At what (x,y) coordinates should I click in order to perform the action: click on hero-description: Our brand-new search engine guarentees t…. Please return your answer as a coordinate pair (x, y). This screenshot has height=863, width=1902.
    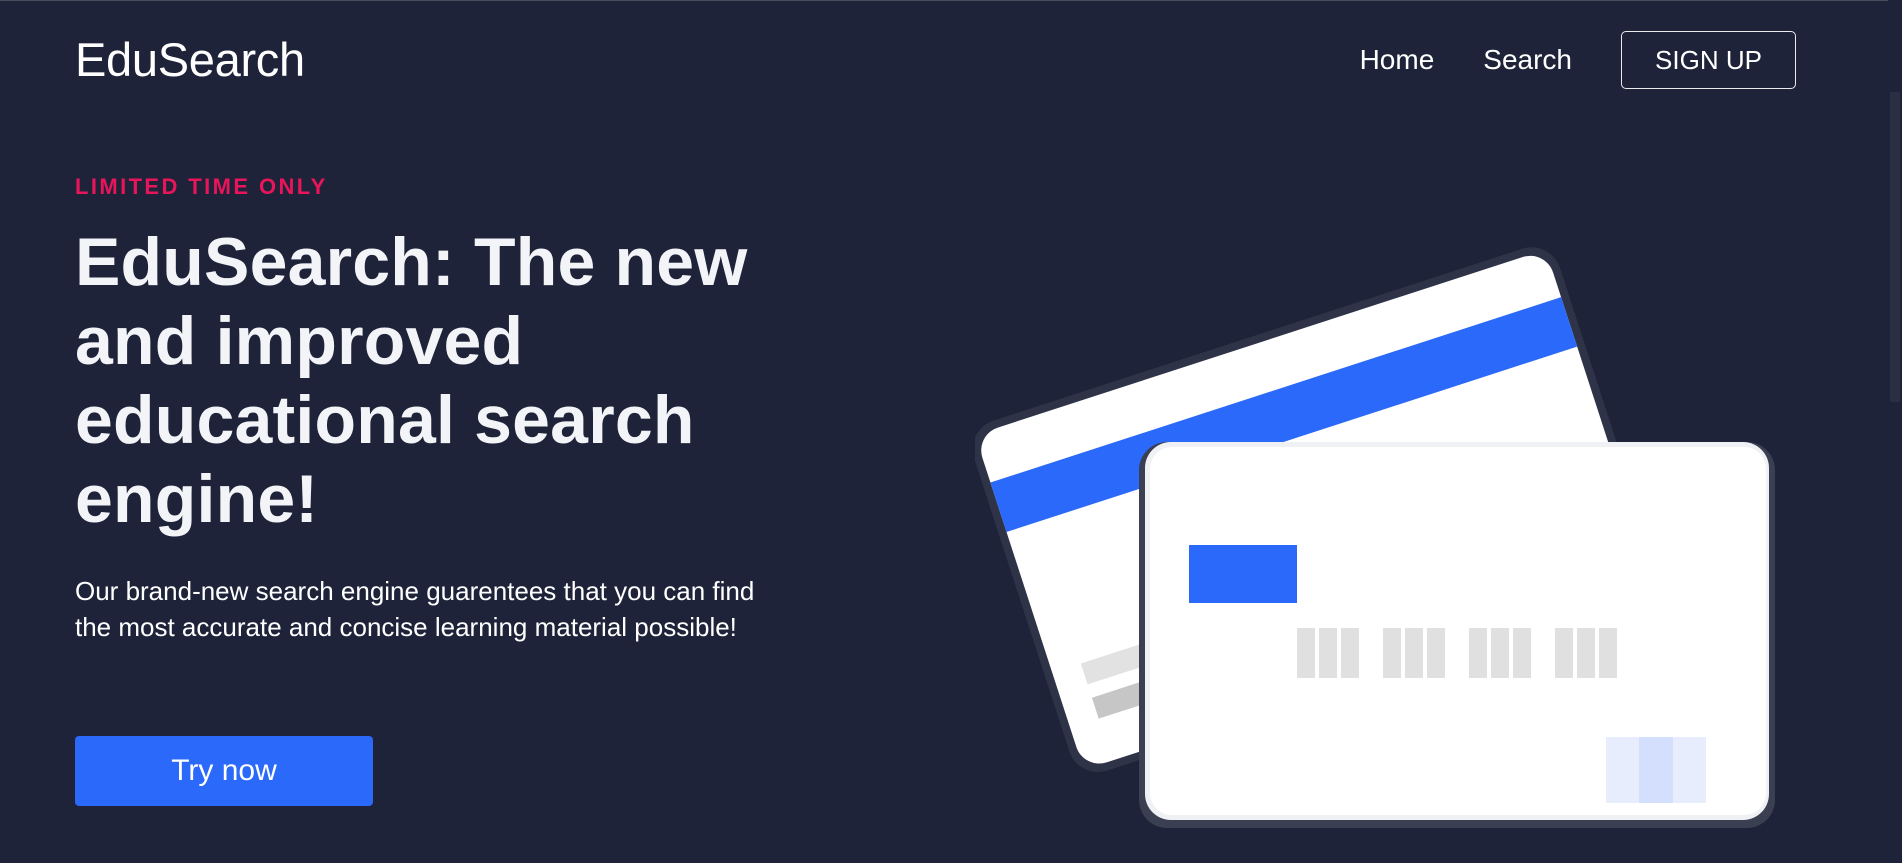
    Looking at the image, I should click on (415, 609).